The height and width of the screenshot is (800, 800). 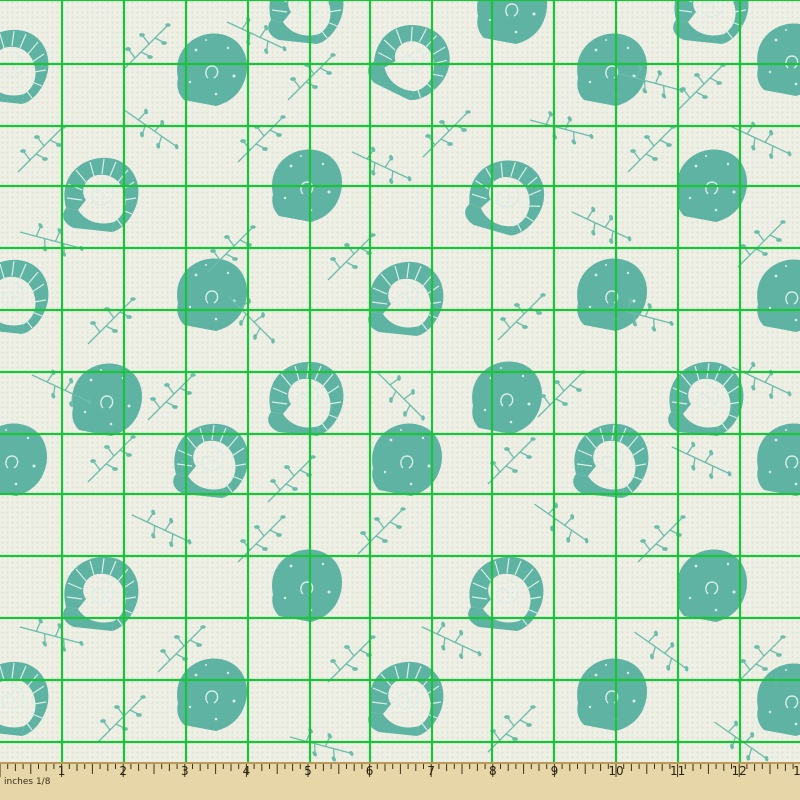 What do you see at coordinates (400, 781) in the screenshot?
I see `measuring-ruler: 12345678910111213 inches 1/8` at bounding box center [400, 781].